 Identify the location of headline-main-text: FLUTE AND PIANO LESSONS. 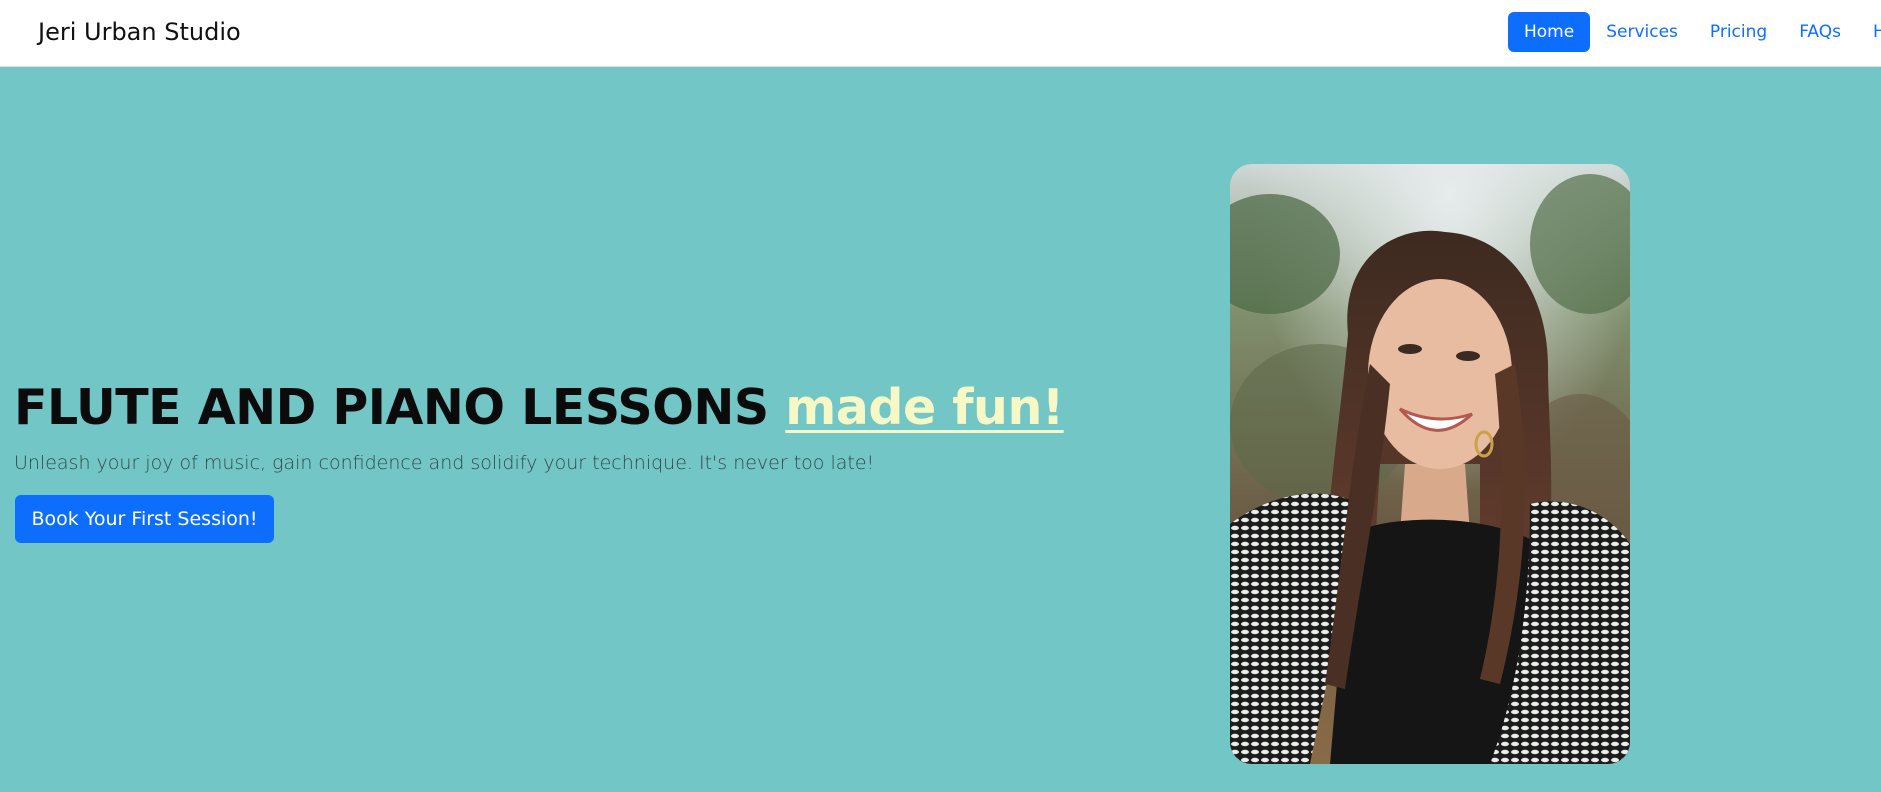
(391, 407).